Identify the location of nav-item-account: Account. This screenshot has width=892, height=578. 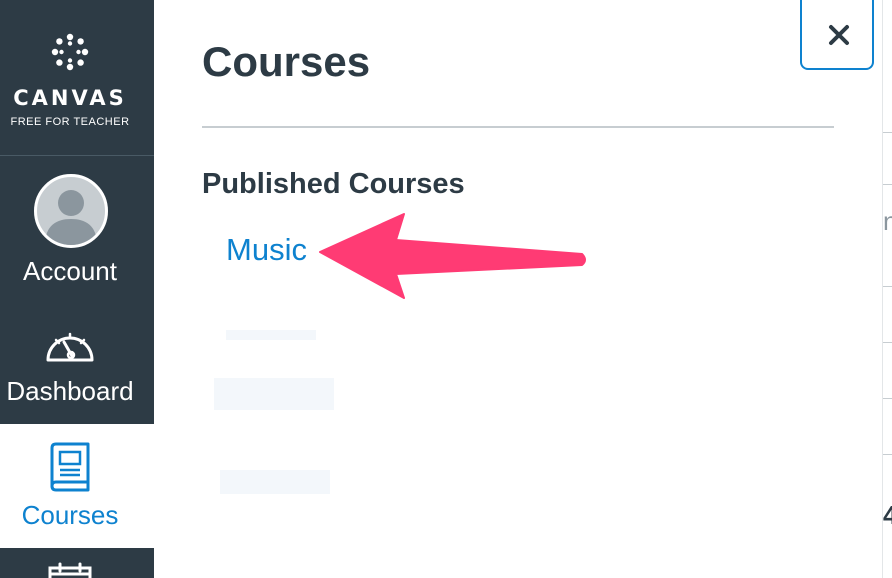
(77, 228).